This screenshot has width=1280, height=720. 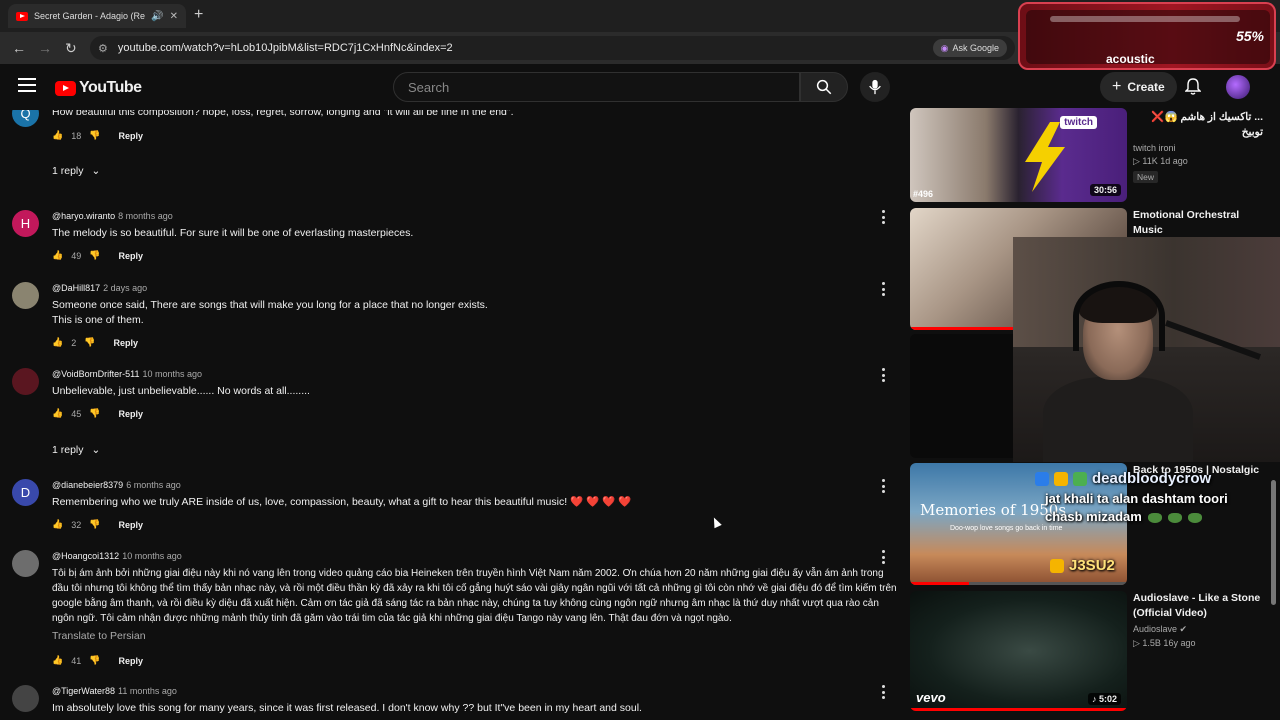 I want to click on search-icon, so click(x=824, y=87).